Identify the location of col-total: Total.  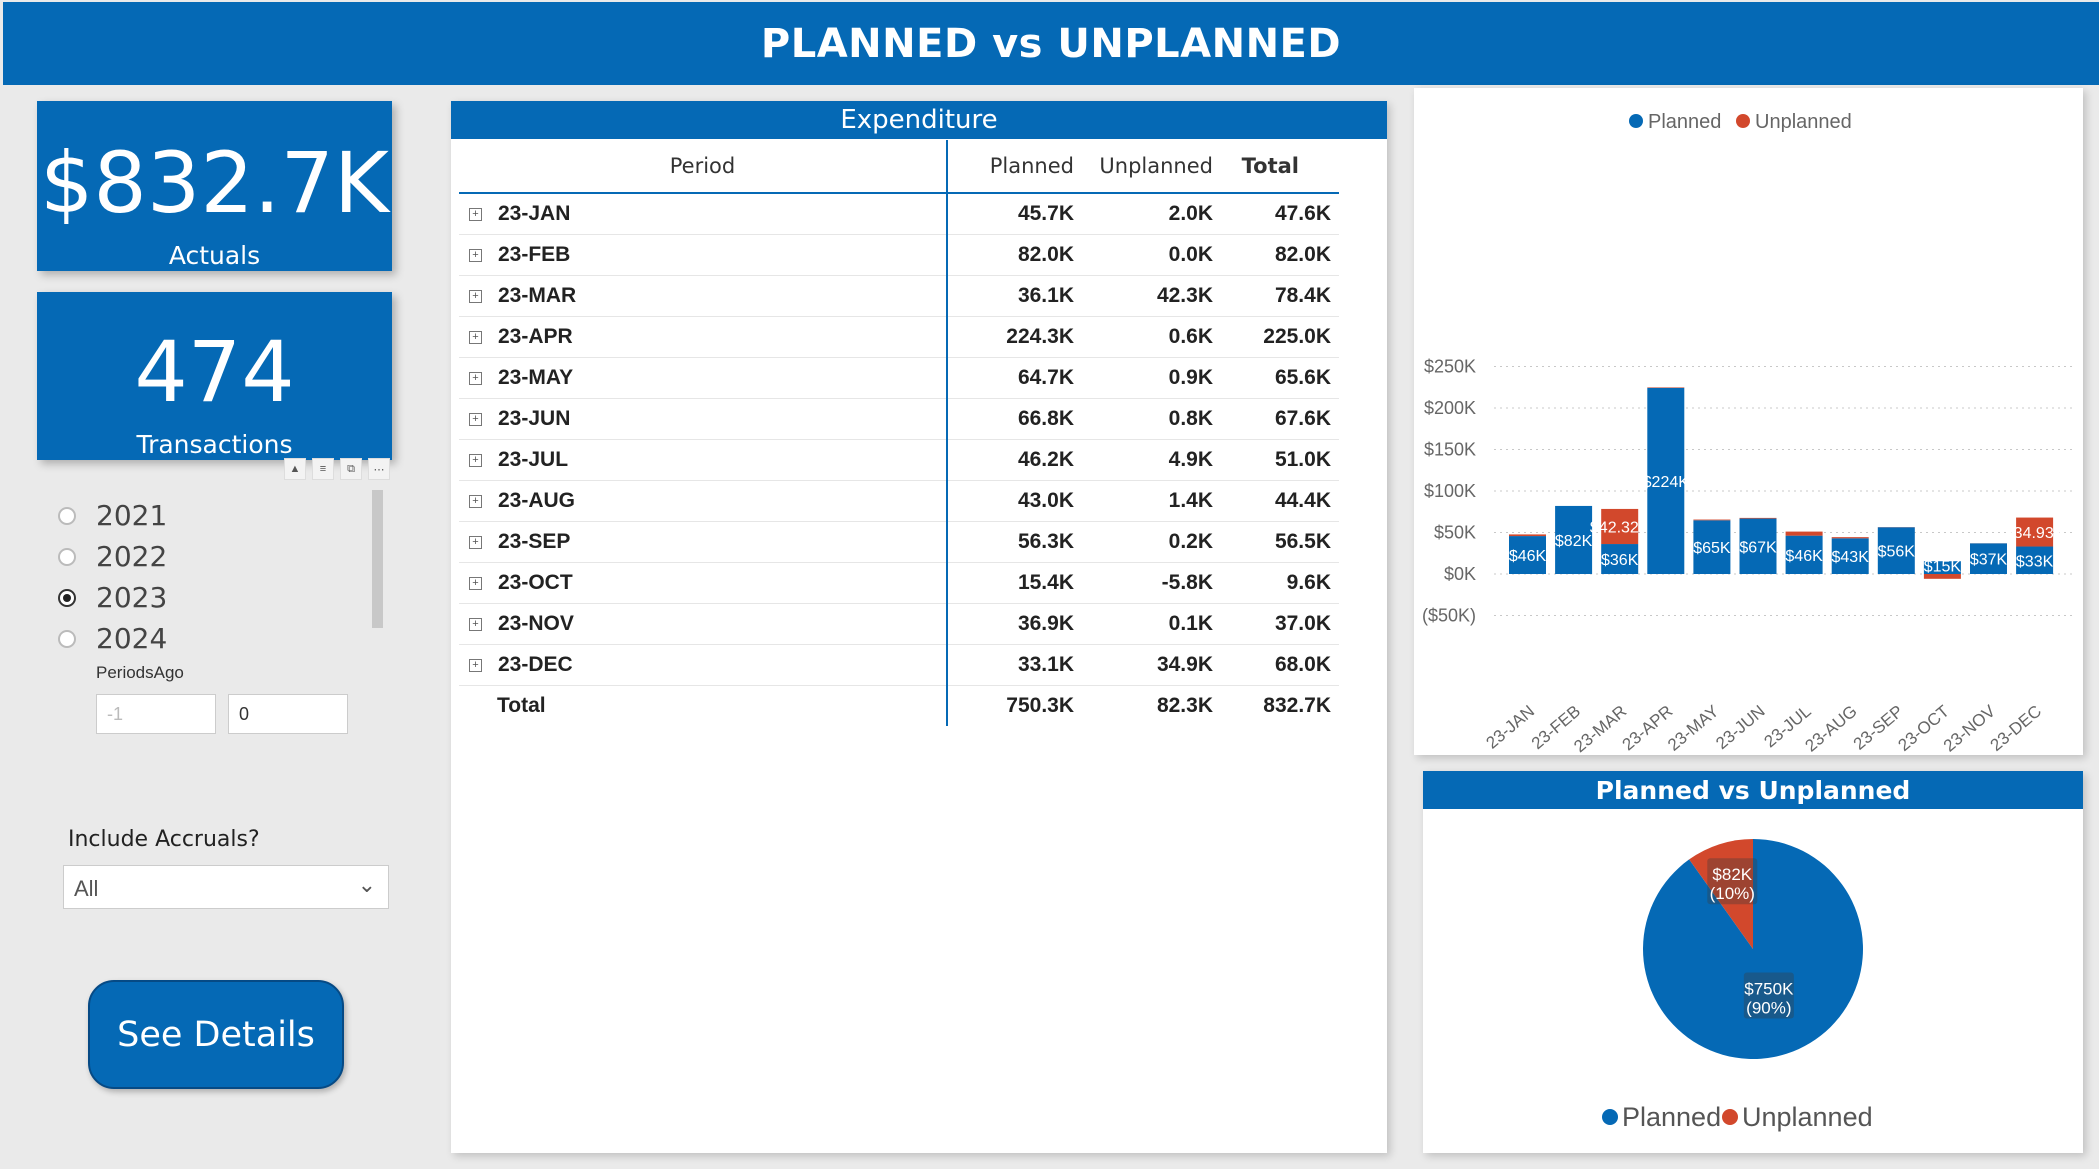
(1280, 167).